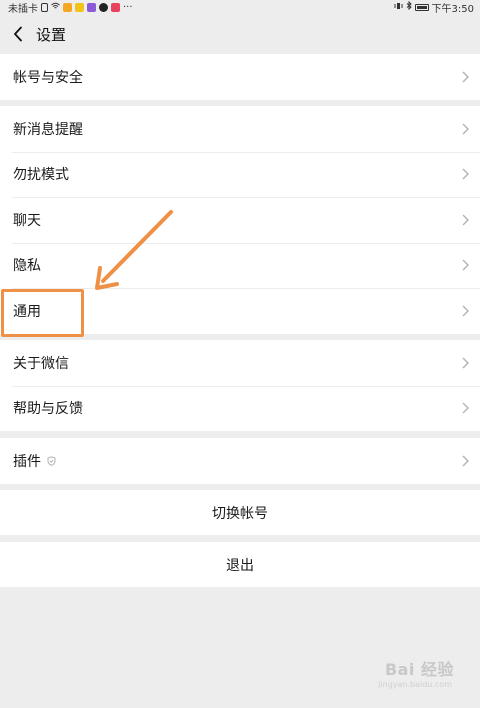 This screenshot has height=708, width=480. I want to click on status-left: 未插卡 ···, so click(70, 7).